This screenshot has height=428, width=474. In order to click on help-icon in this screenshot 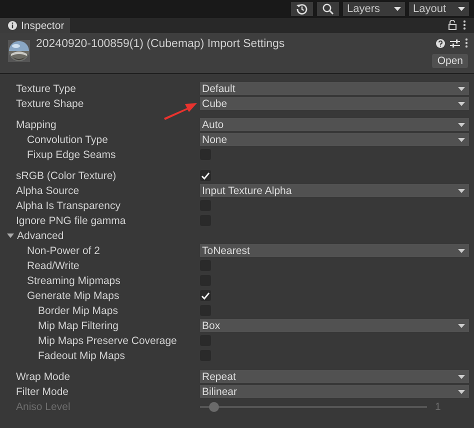, I will do `click(440, 43)`.